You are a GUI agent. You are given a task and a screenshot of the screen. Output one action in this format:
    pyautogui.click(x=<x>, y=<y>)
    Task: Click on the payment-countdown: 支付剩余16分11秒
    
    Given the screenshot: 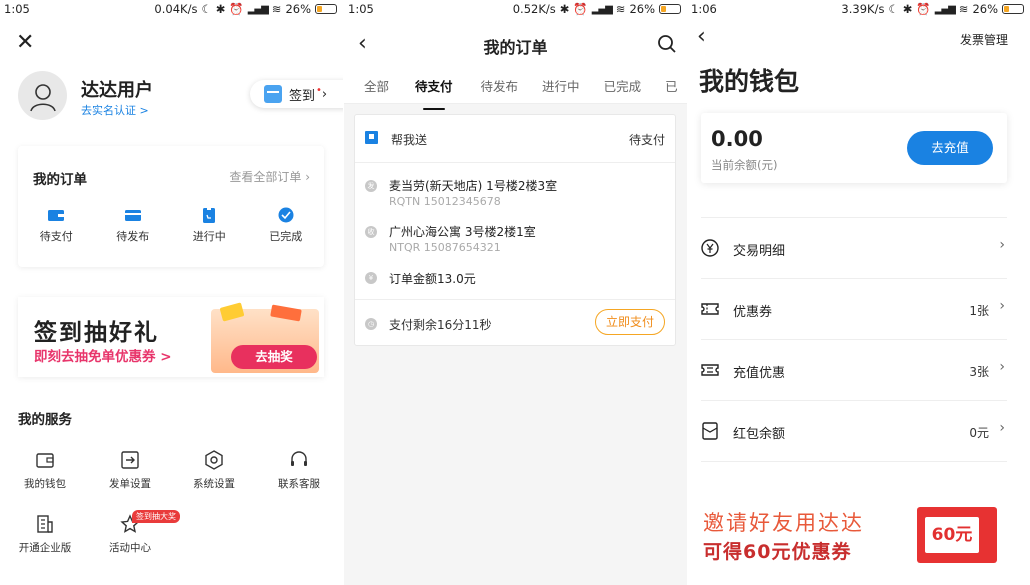 What is the action you would take?
    pyautogui.click(x=440, y=325)
    